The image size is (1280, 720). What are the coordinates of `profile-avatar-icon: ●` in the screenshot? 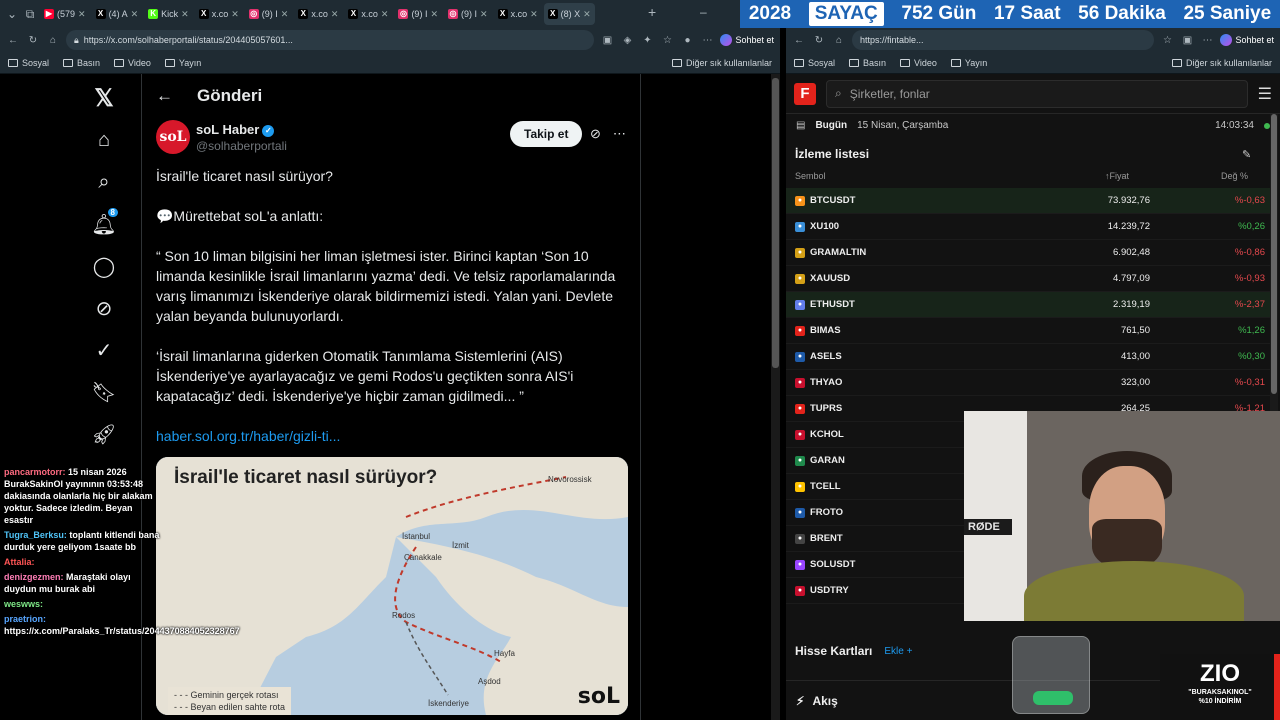 It's located at (687, 40).